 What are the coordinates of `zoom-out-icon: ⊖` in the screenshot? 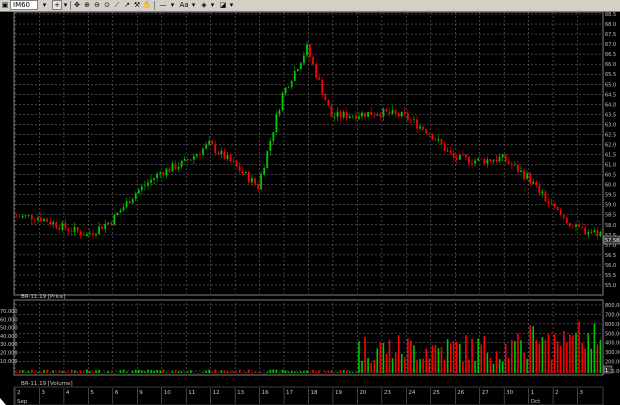 It's located at (97, 5).